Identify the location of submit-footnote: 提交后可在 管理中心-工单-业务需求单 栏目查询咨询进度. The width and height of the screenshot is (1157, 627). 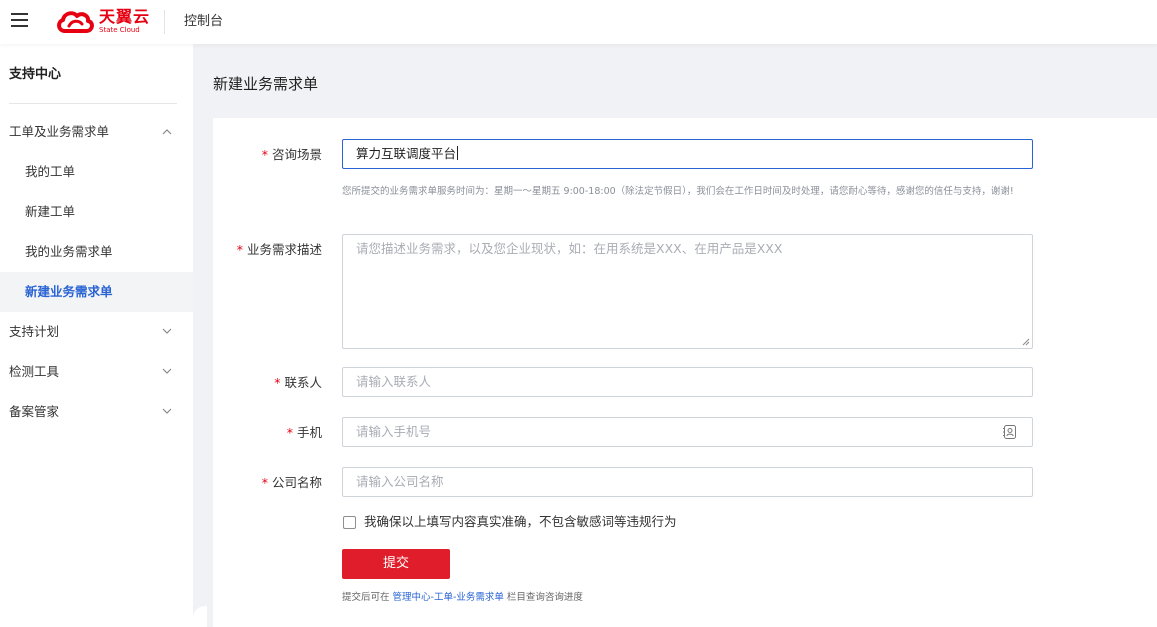
(462, 598).